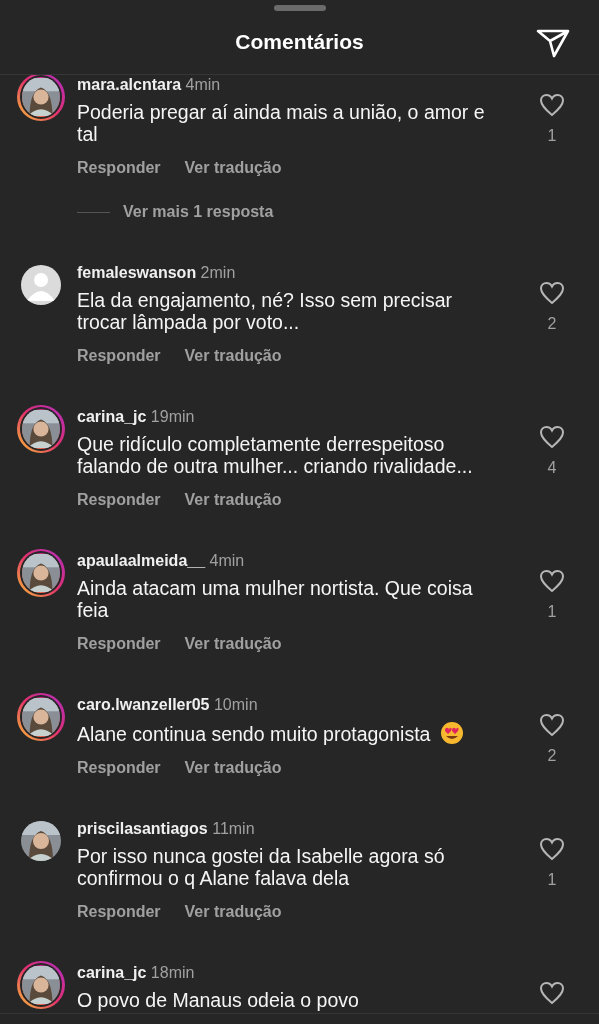 This screenshot has height=1024, width=599. What do you see at coordinates (143, 704) in the screenshot?
I see `username-link: caro.lwanzeller05` at bounding box center [143, 704].